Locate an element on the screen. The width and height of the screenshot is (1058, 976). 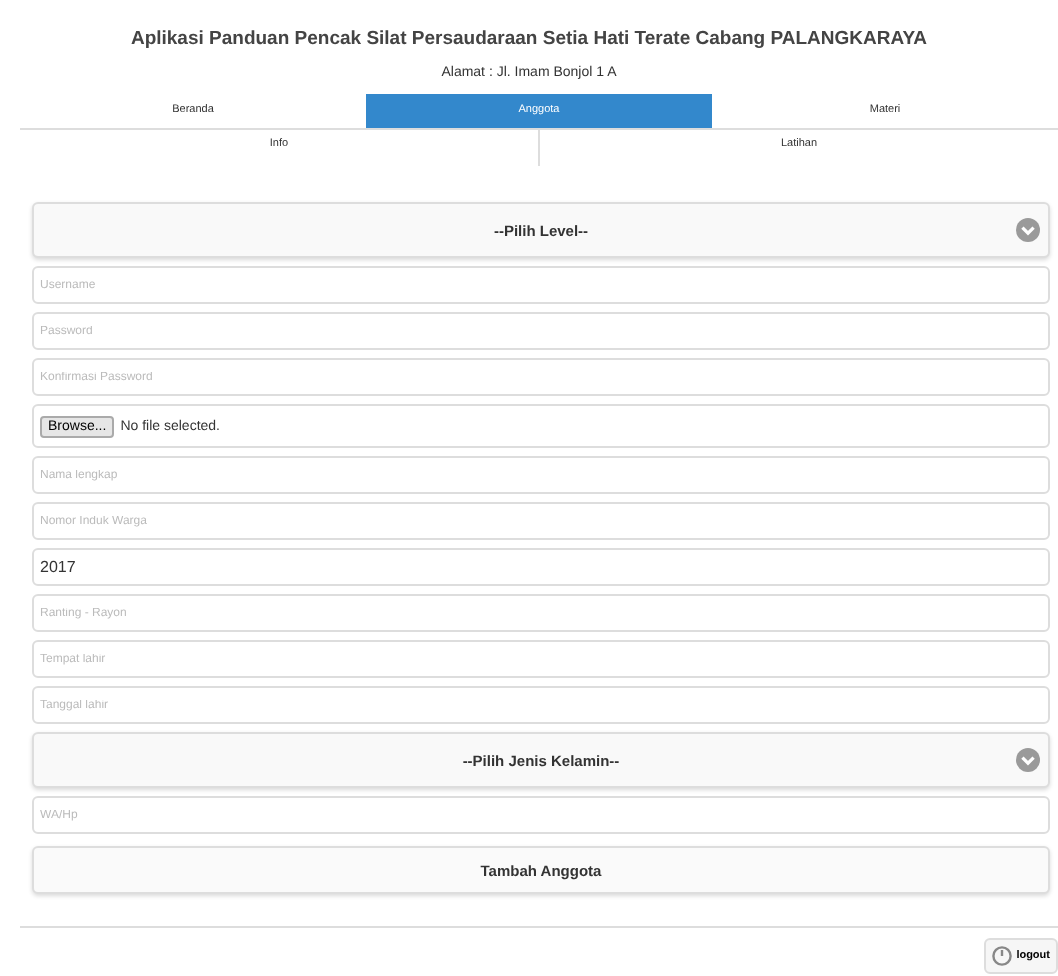
power-icon is located at coordinates (1002, 956).